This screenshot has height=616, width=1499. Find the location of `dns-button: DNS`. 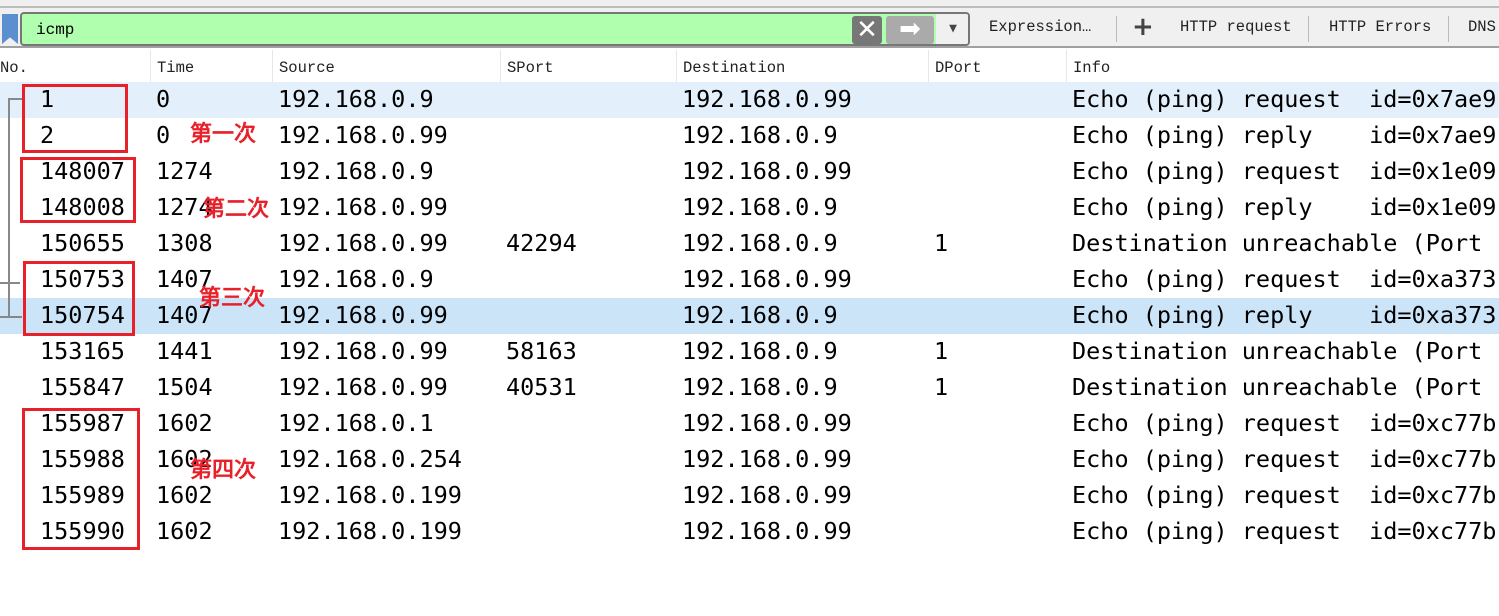

dns-button: DNS is located at coordinates (1482, 27).